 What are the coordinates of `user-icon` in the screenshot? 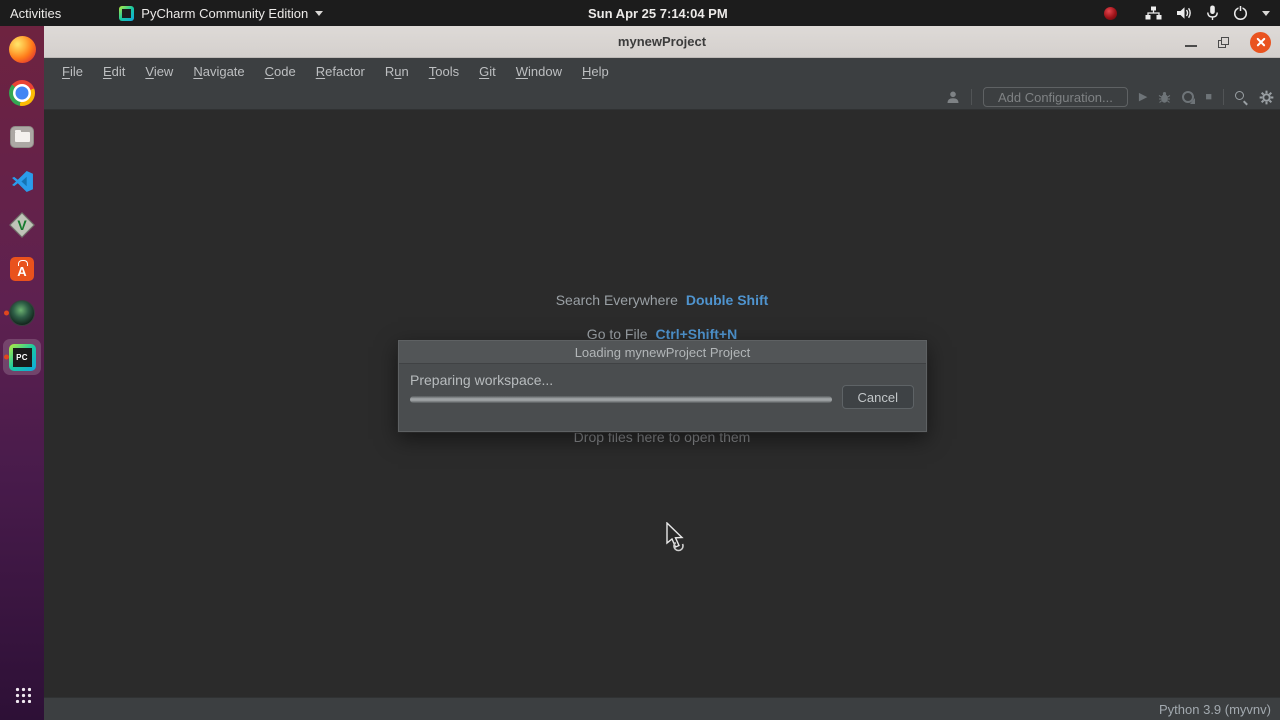 It's located at (953, 97).